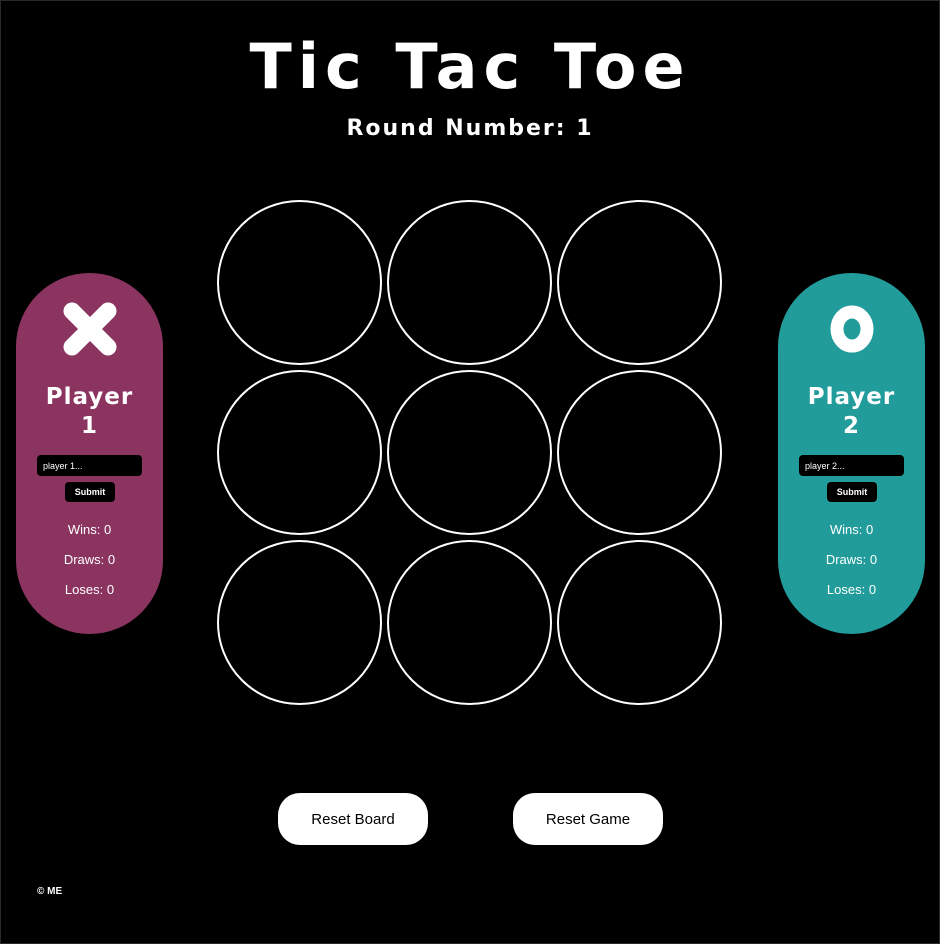  I want to click on player-2-draws: Draws: 0, so click(851, 559).